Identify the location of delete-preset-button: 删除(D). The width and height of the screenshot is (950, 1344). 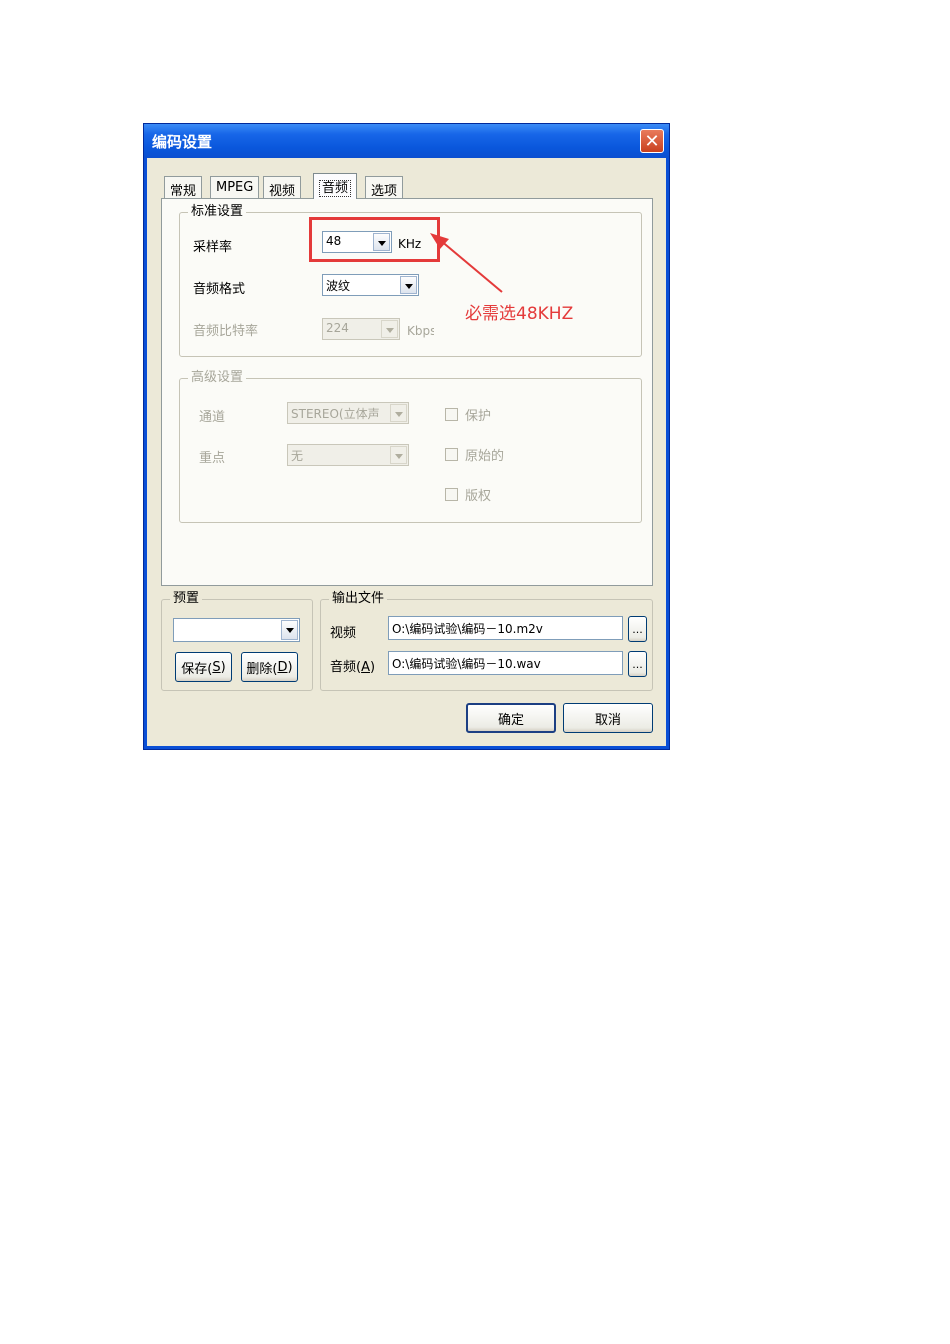
(269, 667).